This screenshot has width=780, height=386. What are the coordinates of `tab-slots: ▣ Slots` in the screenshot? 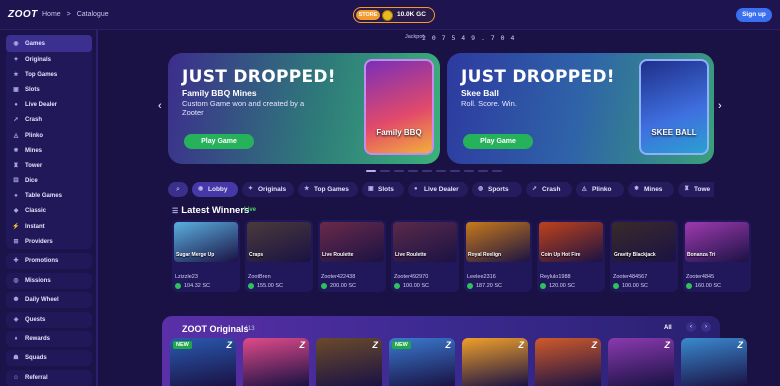 It's located at (383, 189).